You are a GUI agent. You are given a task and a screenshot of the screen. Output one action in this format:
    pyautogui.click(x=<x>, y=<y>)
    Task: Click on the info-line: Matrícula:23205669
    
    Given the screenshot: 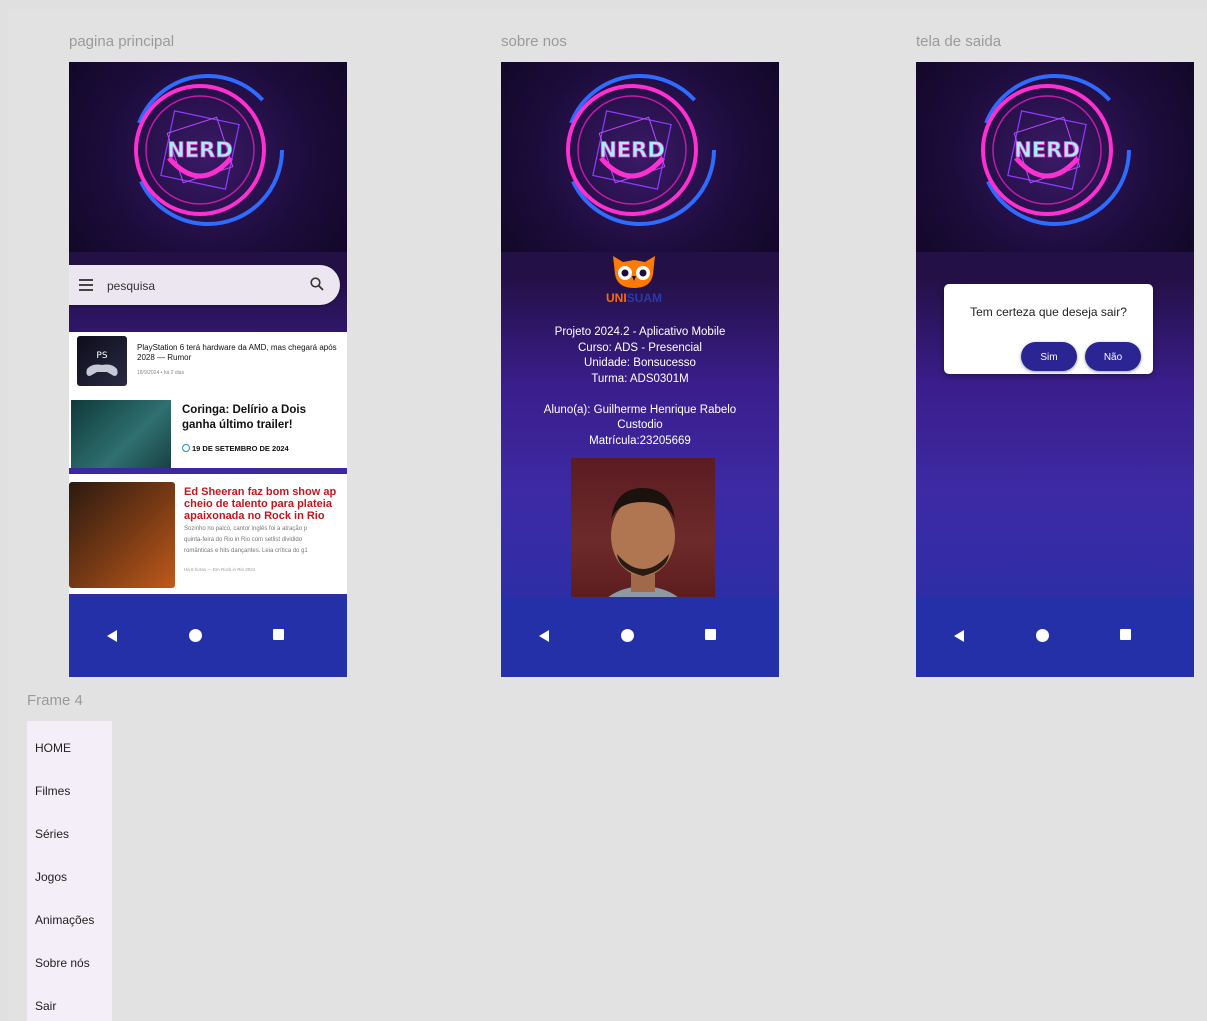 What is the action you would take?
    pyautogui.click(x=640, y=440)
    